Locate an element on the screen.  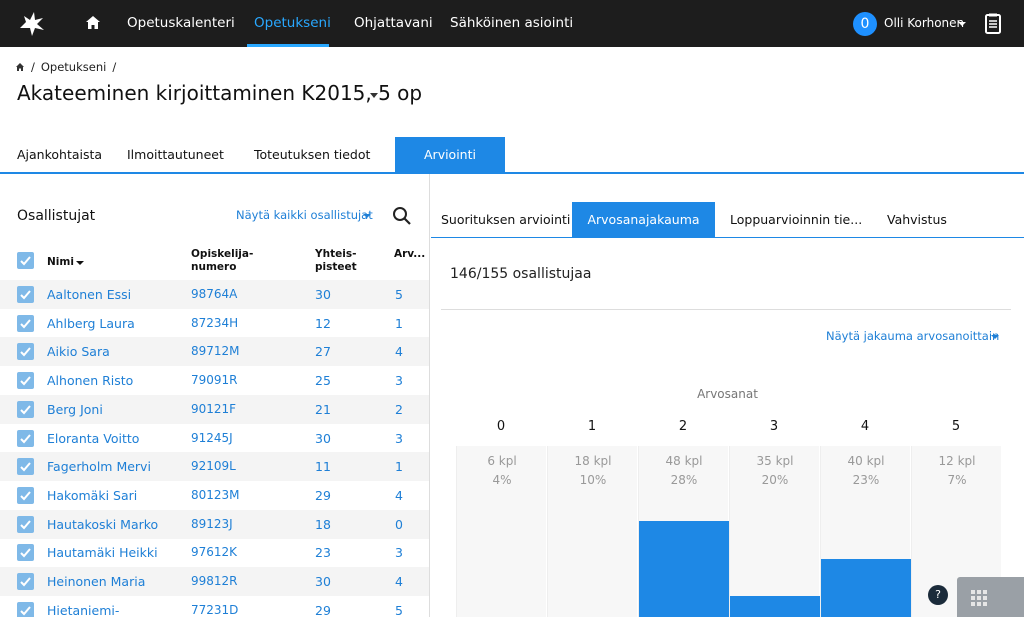
table-row: Aikio Sara 89712M 27 4 is located at coordinates (214, 352).